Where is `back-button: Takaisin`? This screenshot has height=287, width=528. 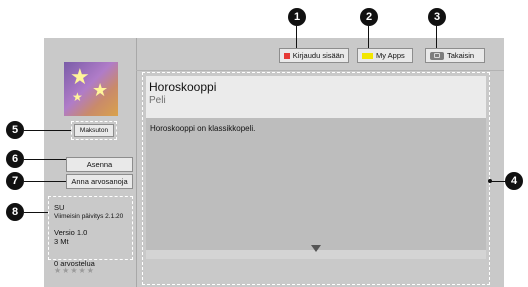 back-button: Takaisin is located at coordinates (455, 55).